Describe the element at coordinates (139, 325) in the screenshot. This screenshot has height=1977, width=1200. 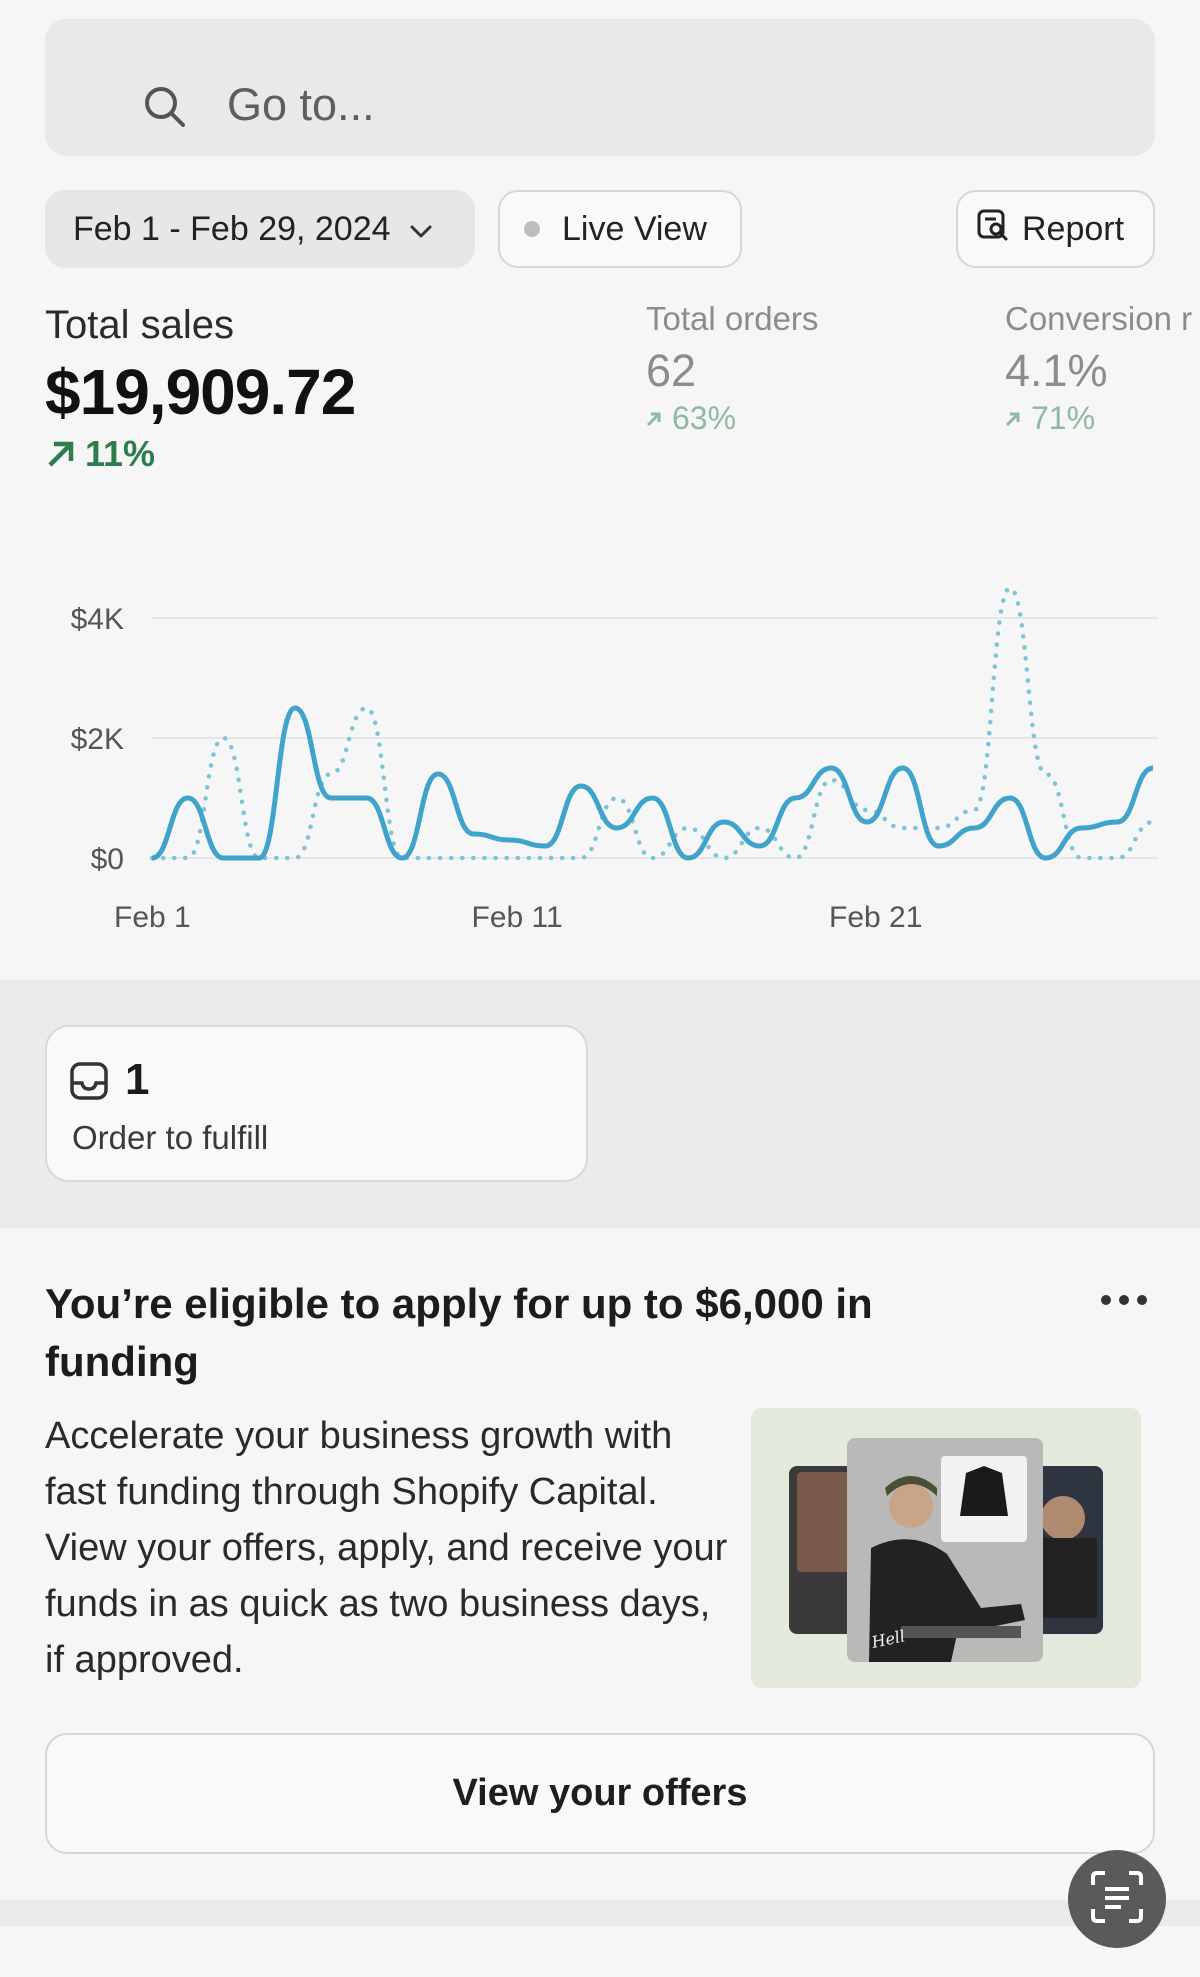
I see `total-sales-label: Total sales` at that location.